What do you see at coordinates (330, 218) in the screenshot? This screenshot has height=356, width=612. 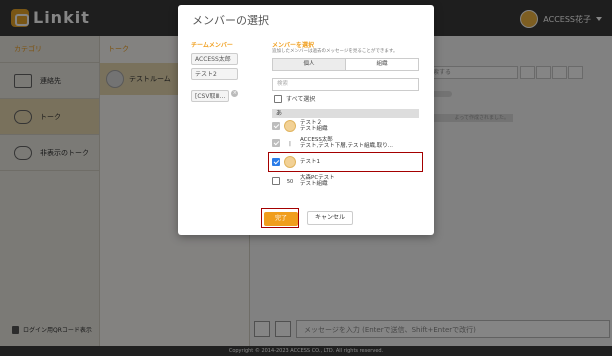 I see `cancel-button: キャンセル` at bounding box center [330, 218].